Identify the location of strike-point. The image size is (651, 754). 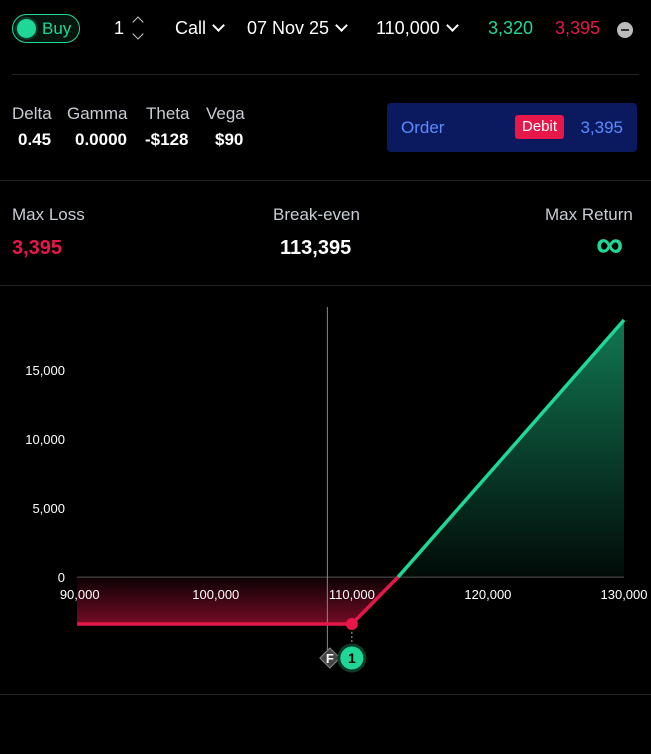
(351, 624).